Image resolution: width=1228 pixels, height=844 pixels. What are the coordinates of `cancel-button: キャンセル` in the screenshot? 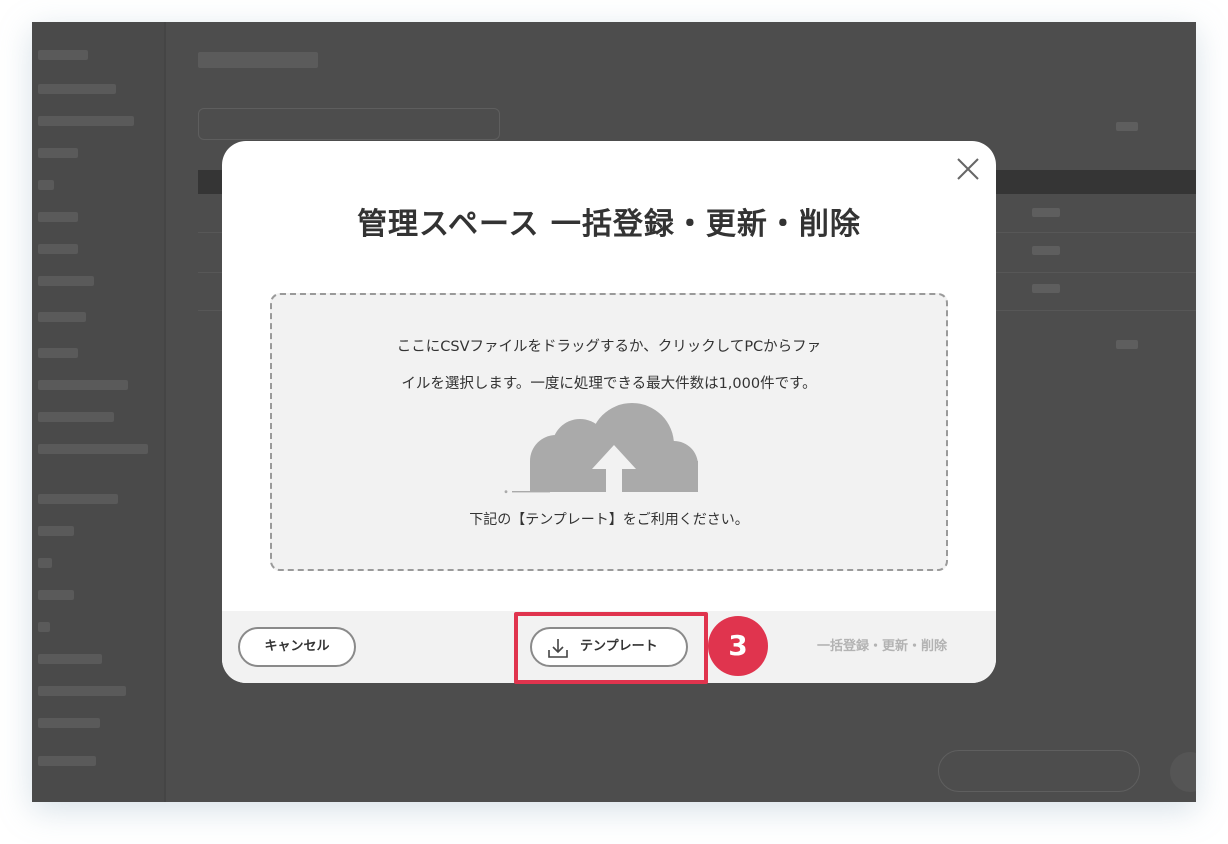 It's located at (297, 647).